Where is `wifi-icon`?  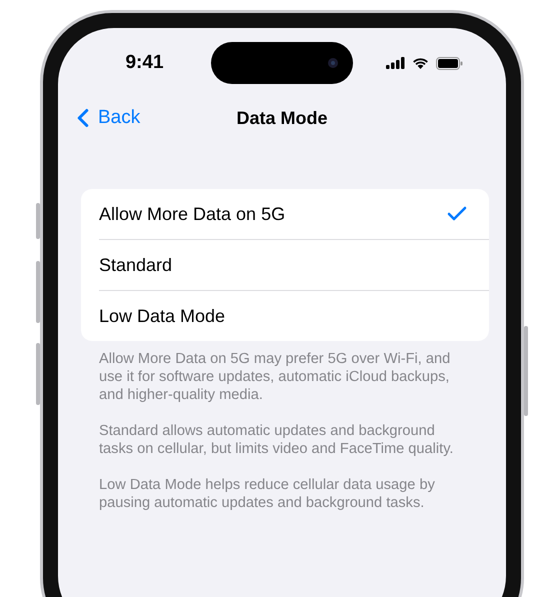 wifi-icon is located at coordinates (420, 63).